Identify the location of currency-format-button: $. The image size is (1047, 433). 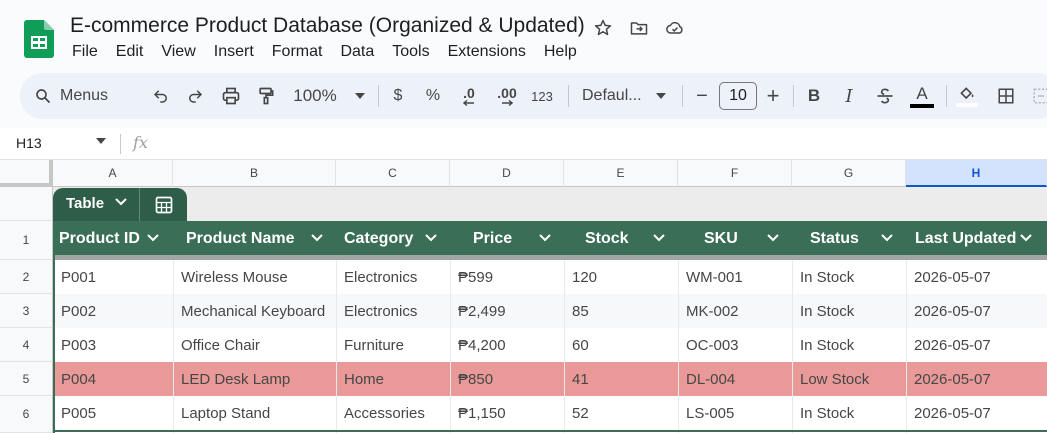
(398, 96).